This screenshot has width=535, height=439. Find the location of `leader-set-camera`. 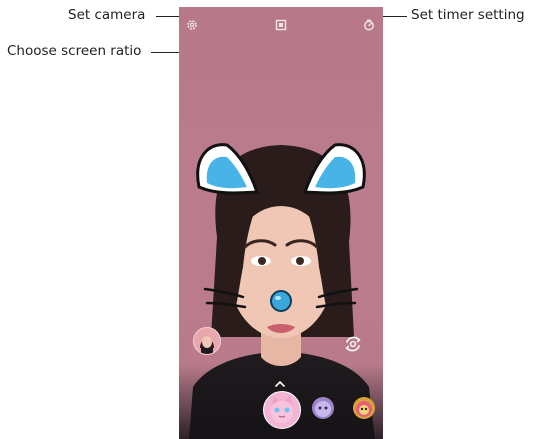

leader-set-camera is located at coordinates (168, 16).